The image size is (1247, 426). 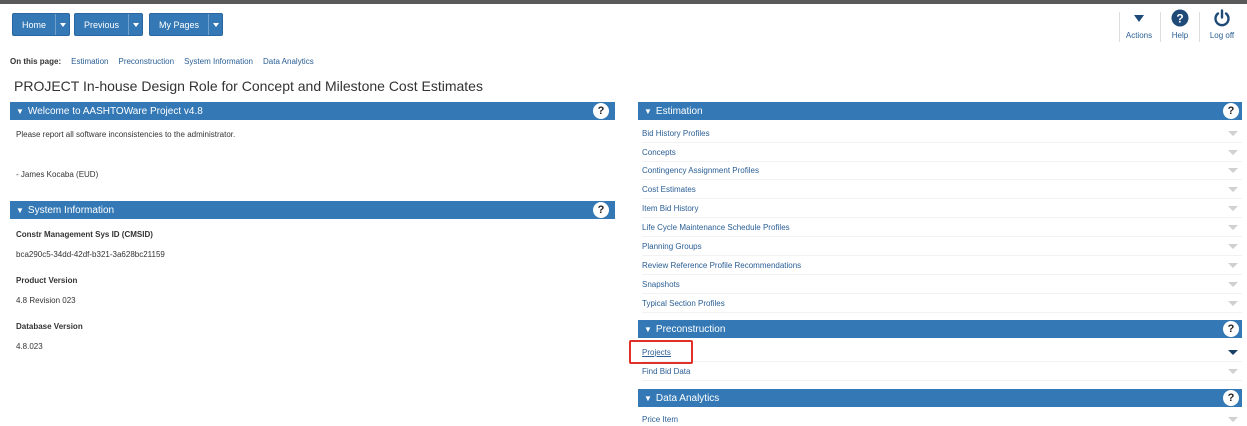 I want to click on previous-button: Previous, so click(x=109, y=24).